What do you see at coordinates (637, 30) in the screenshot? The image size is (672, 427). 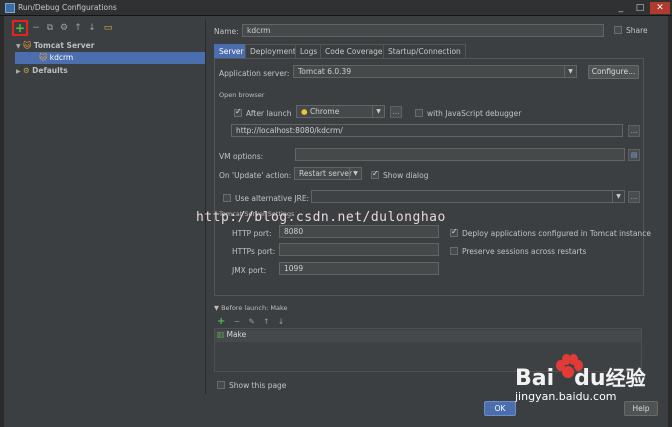 I see `share-label: Share` at bounding box center [637, 30].